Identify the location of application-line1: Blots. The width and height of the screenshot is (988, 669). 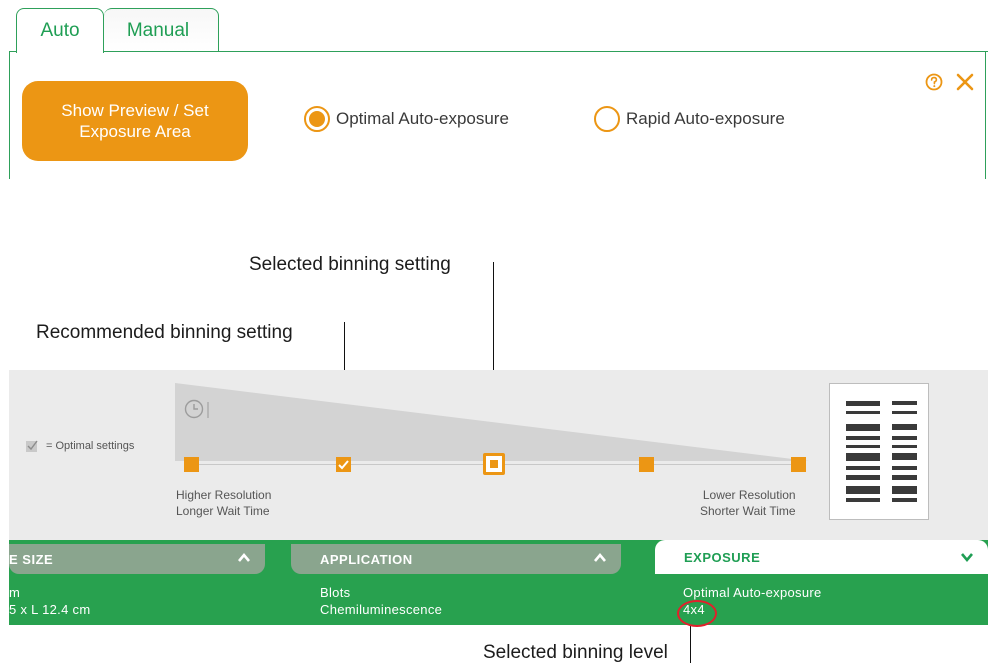
(335, 592).